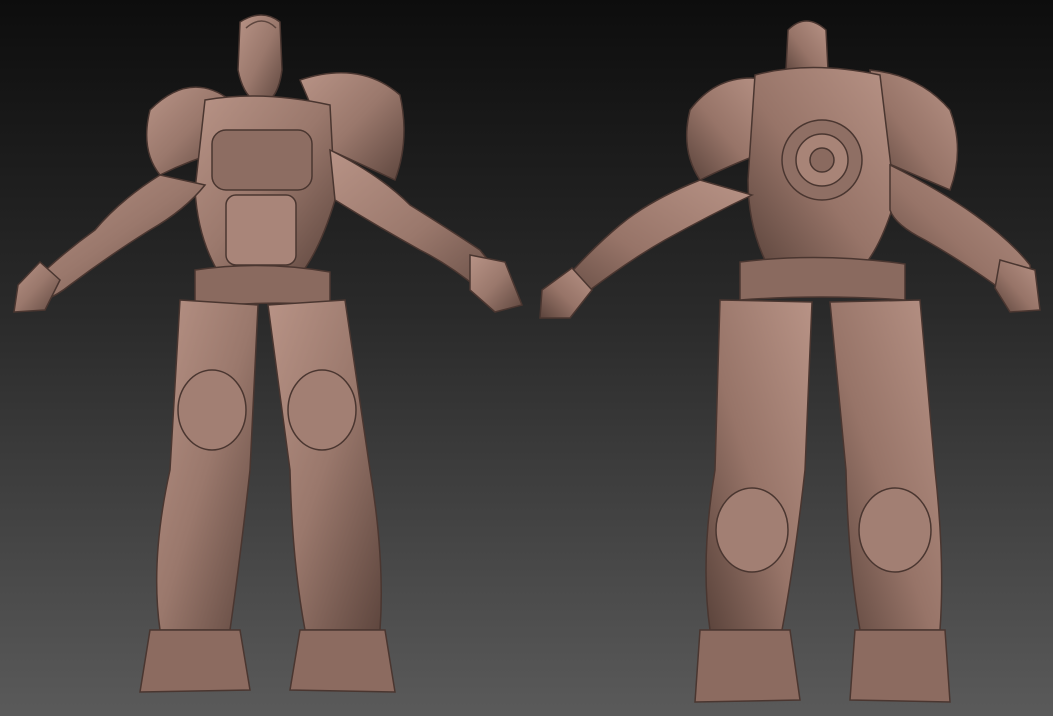  What do you see at coordinates (822, 278) in the screenshot?
I see `belt-back` at bounding box center [822, 278].